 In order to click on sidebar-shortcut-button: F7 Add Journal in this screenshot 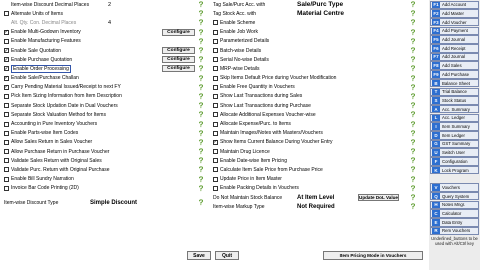, I will do `click(454, 57)`.